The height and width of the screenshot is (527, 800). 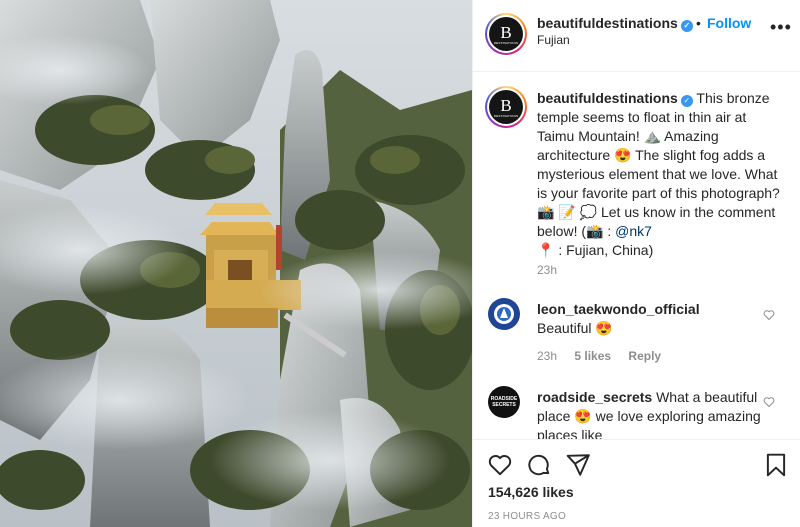 I want to click on taekwondo-logo-icon, so click(x=504, y=314).